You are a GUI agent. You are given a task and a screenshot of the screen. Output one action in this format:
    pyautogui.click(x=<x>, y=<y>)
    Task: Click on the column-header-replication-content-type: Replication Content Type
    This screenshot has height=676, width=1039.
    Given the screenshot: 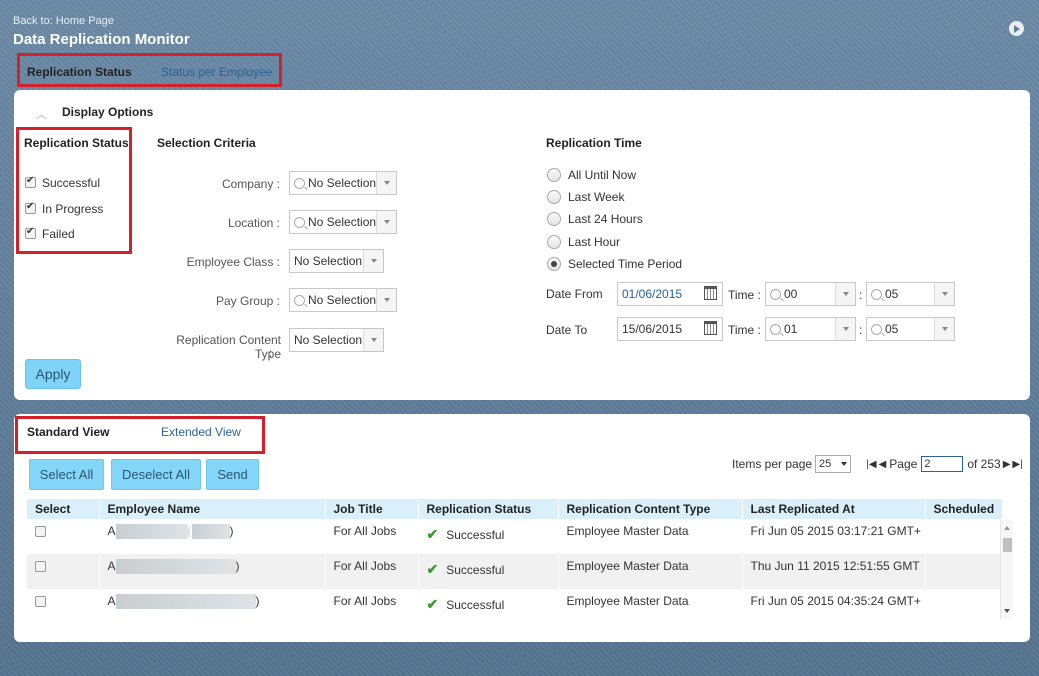 What is the action you would take?
    pyautogui.click(x=650, y=509)
    